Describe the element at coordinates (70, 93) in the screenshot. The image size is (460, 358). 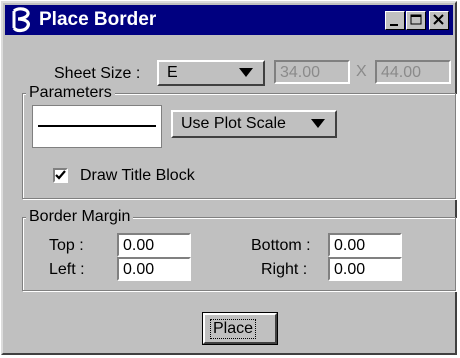
I see `parameters-legend: Parameters` at that location.